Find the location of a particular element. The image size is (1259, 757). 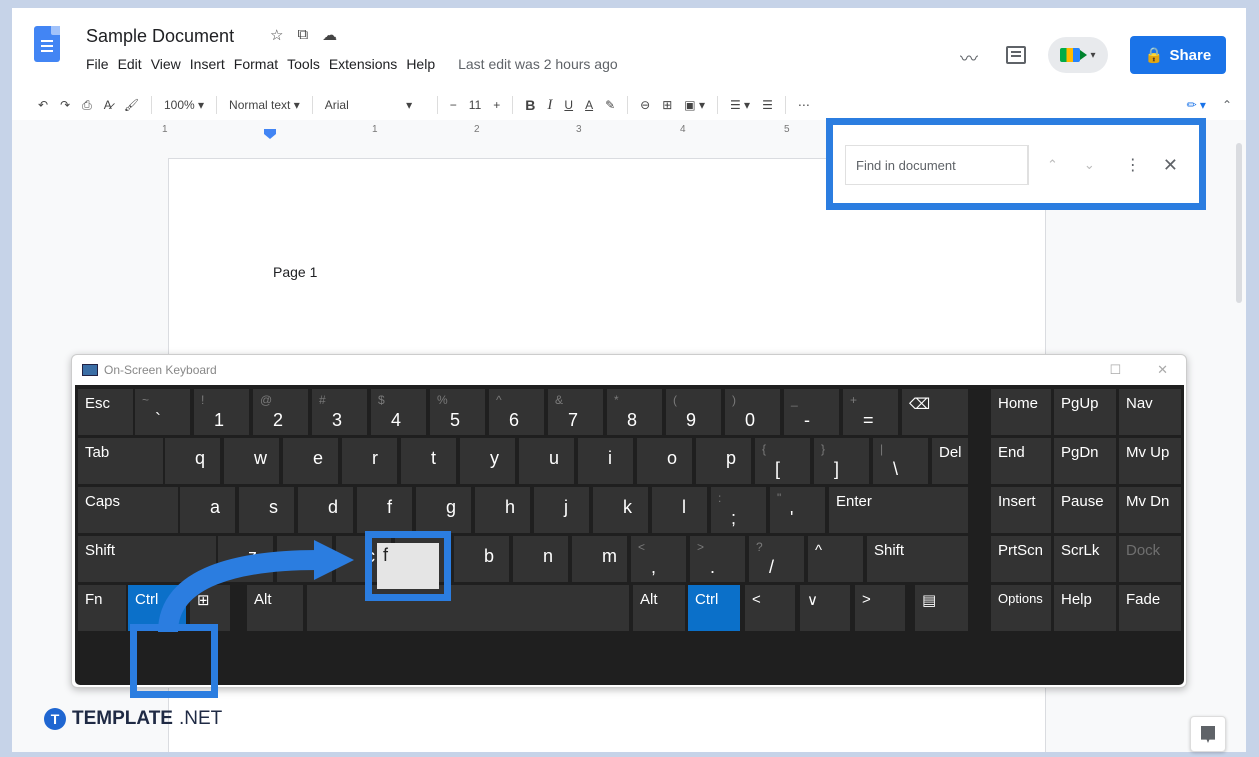

key-9: (9 is located at coordinates (693, 412).